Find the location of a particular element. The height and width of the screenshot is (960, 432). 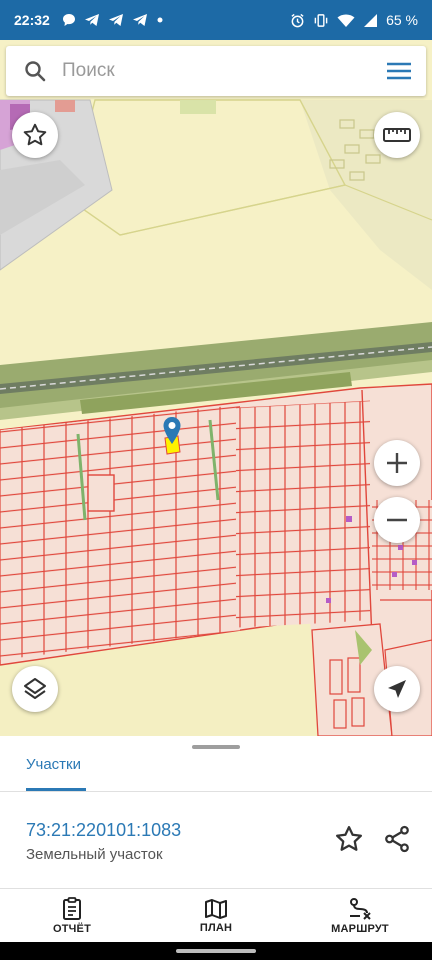

alarm-icon is located at coordinates (297, 20).